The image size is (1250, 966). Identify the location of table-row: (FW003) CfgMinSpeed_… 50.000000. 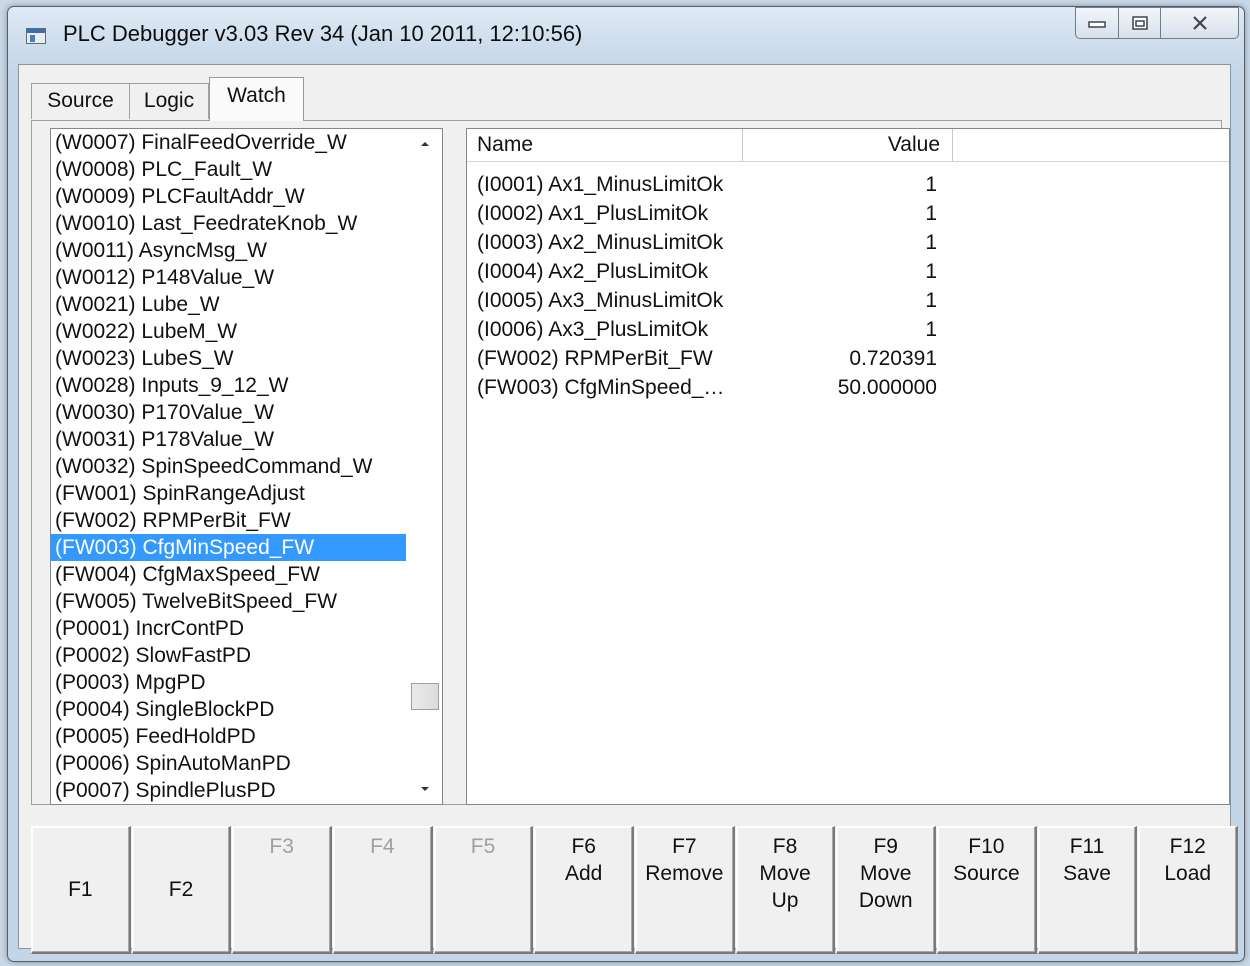
(848, 387).